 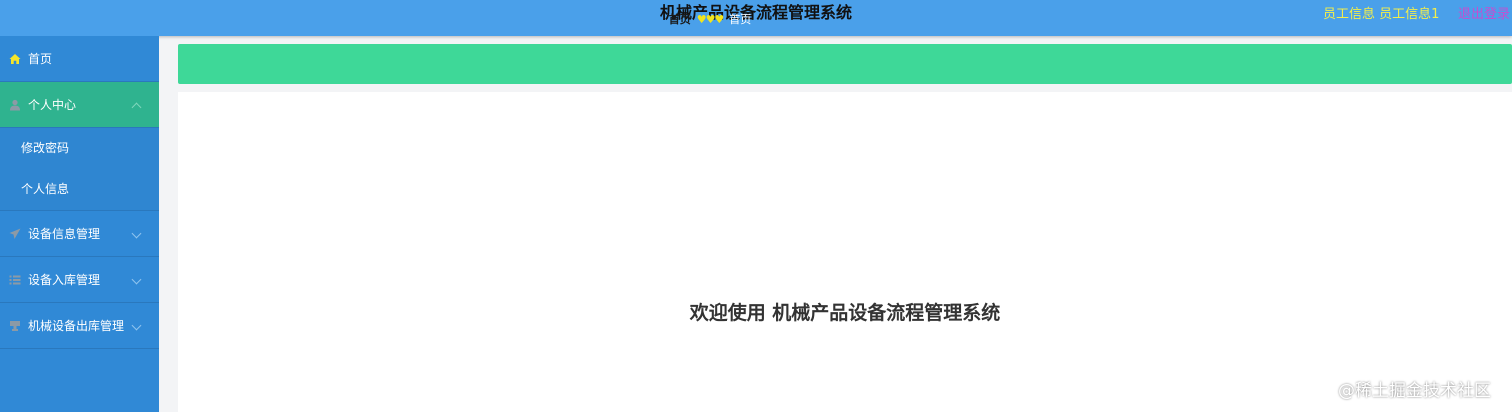 I want to click on sidebar-item-device-info: 设备信息管理, so click(x=79, y=234).